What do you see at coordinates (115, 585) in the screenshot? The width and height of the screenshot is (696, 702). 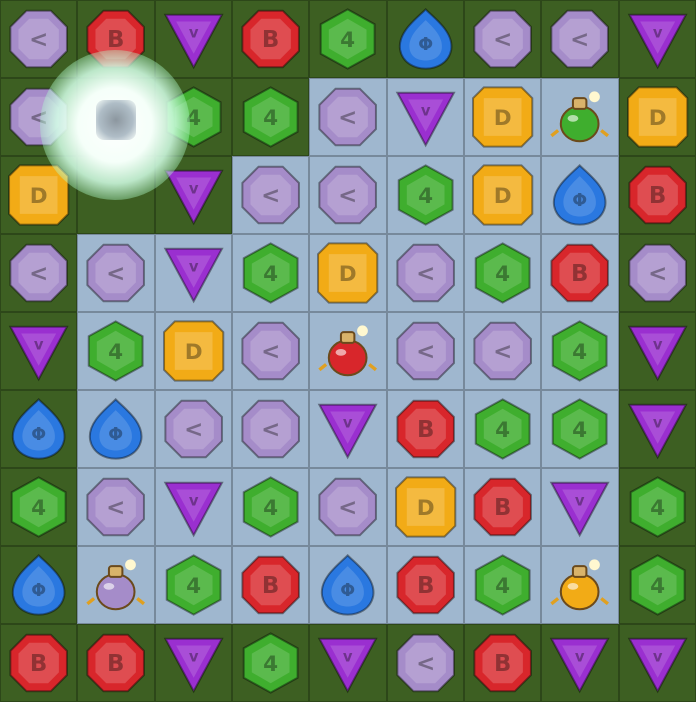 I see `purple-potion` at bounding box center [115, 585].